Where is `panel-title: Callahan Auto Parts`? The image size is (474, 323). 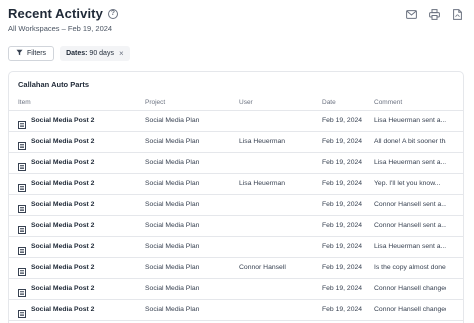
panel-title: Callahan Auto Parts is located at coordinates (53, 84).